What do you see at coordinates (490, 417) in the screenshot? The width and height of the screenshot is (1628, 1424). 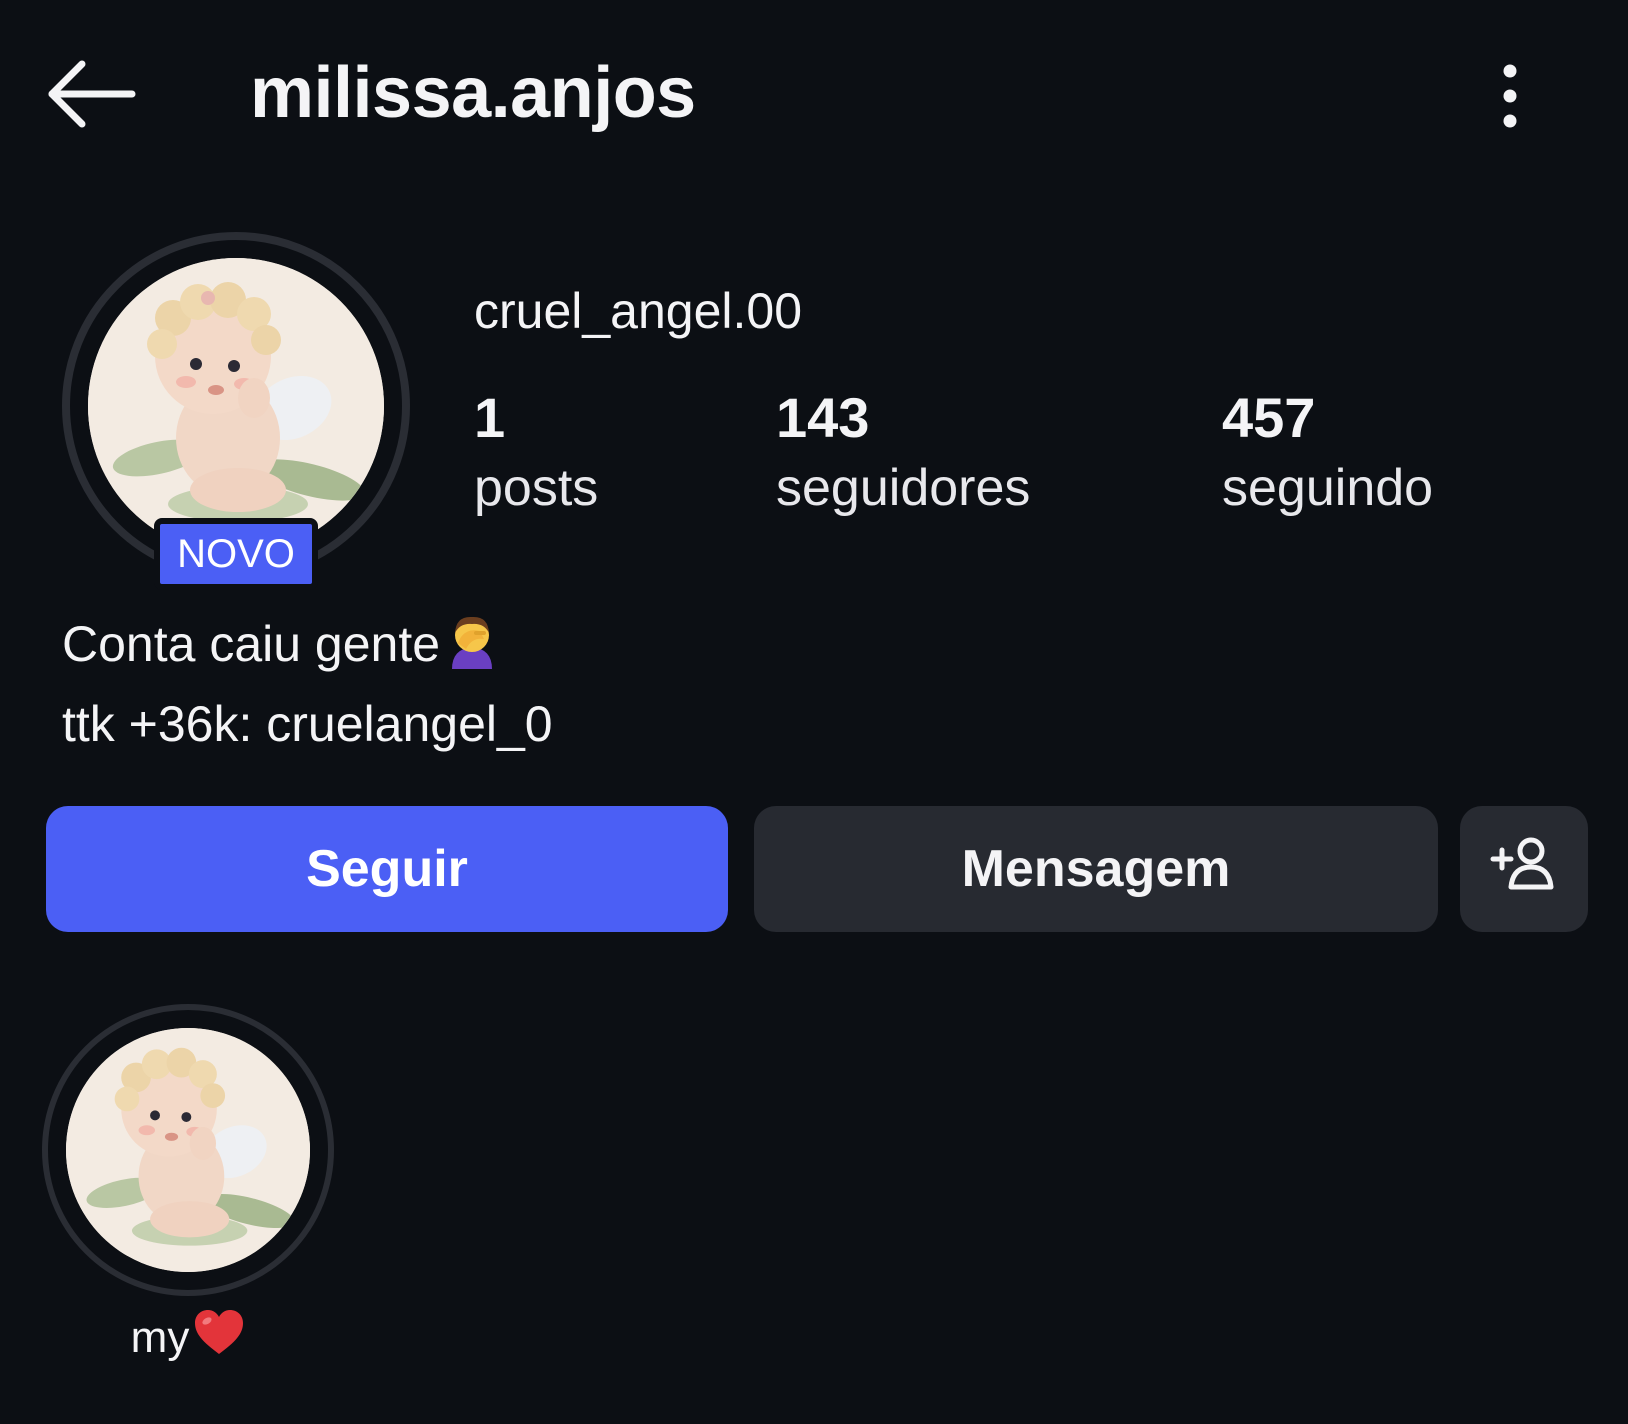 I see `stat-posts-value: 1` at bounding box center [490, 417].